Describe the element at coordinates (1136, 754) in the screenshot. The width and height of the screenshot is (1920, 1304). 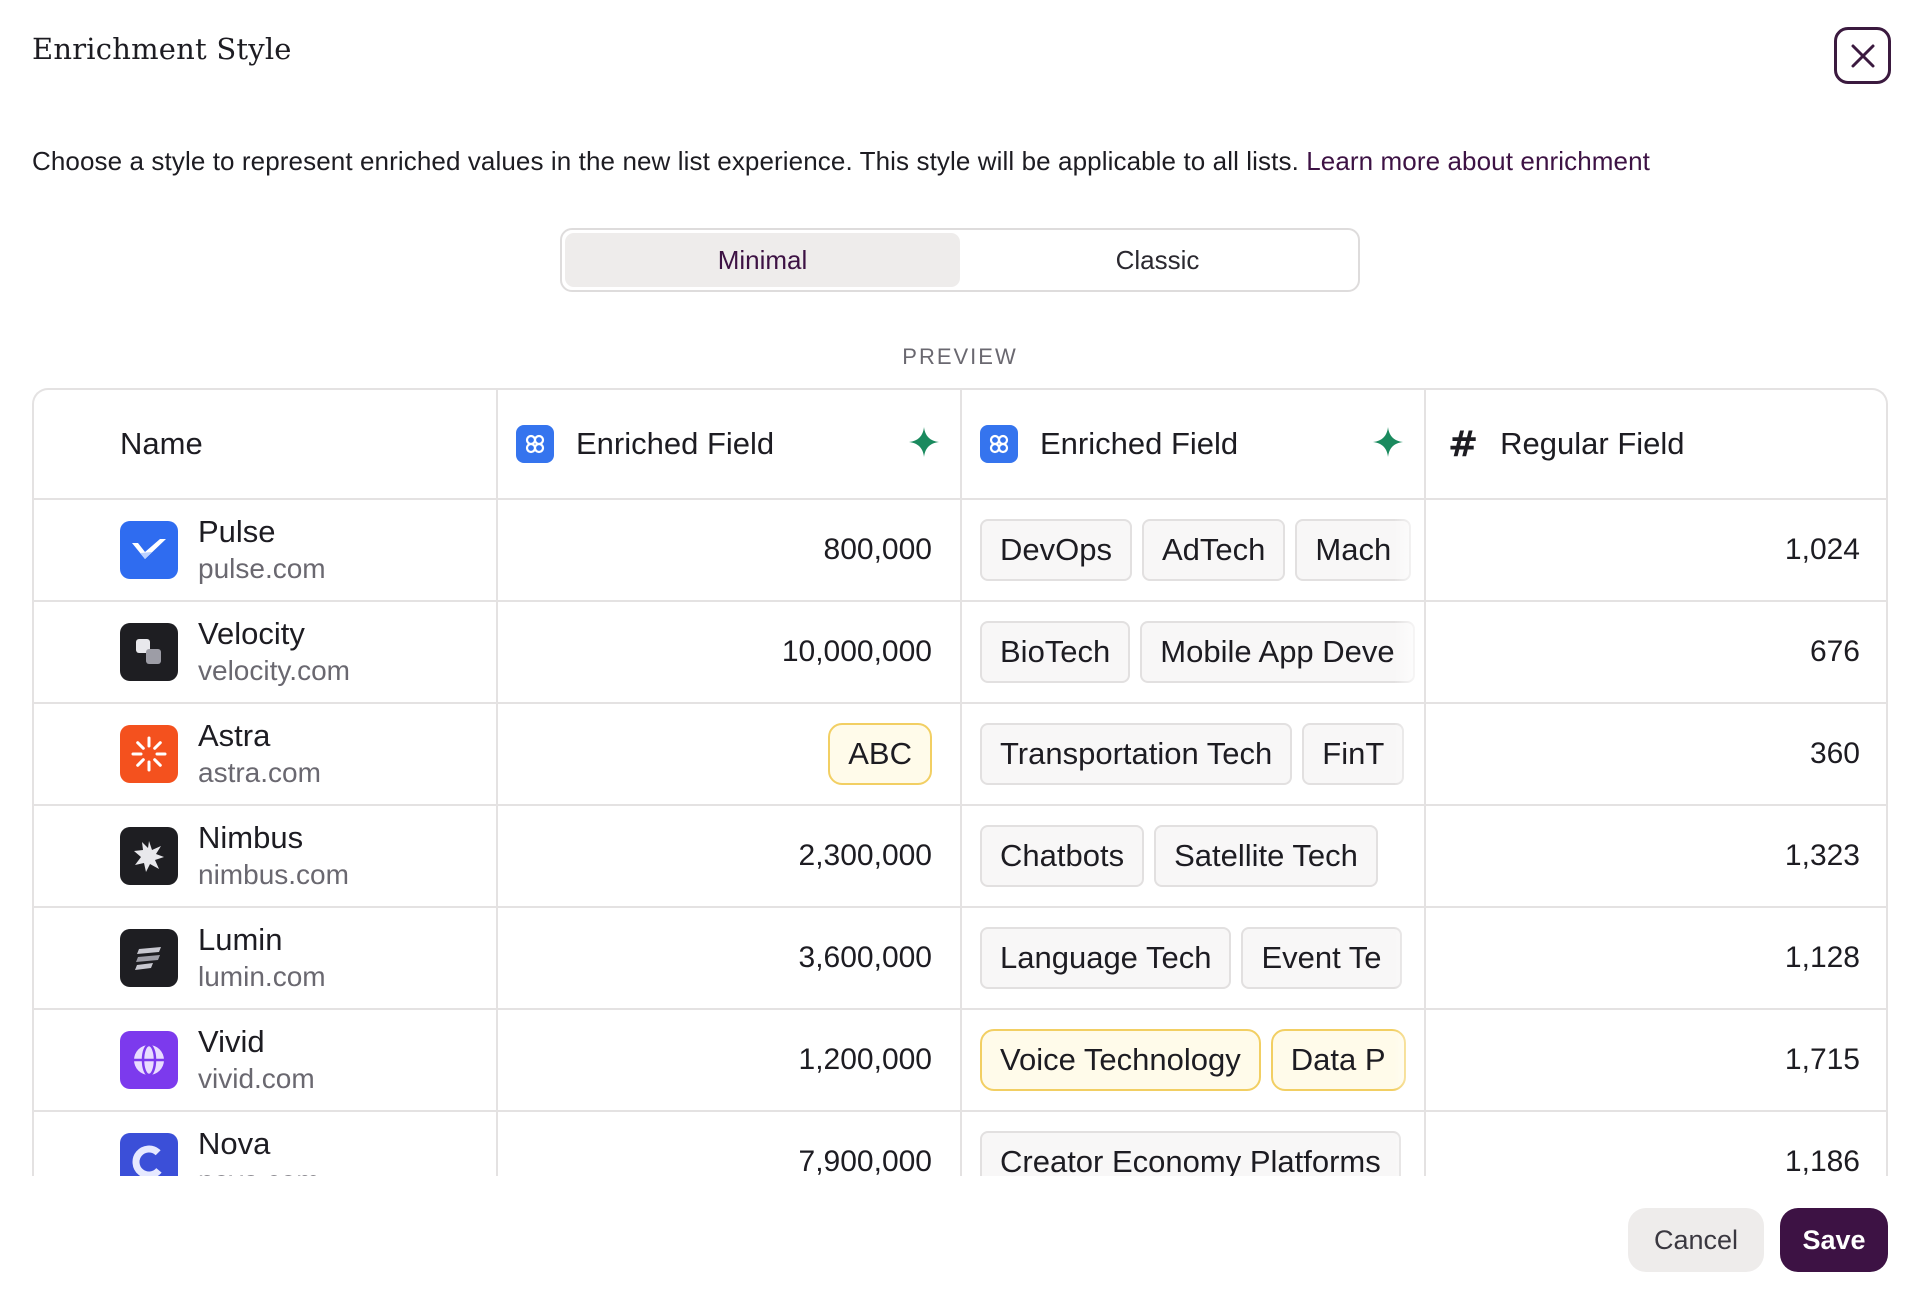
I see `tag-pill: Transportation Tech` at that location.